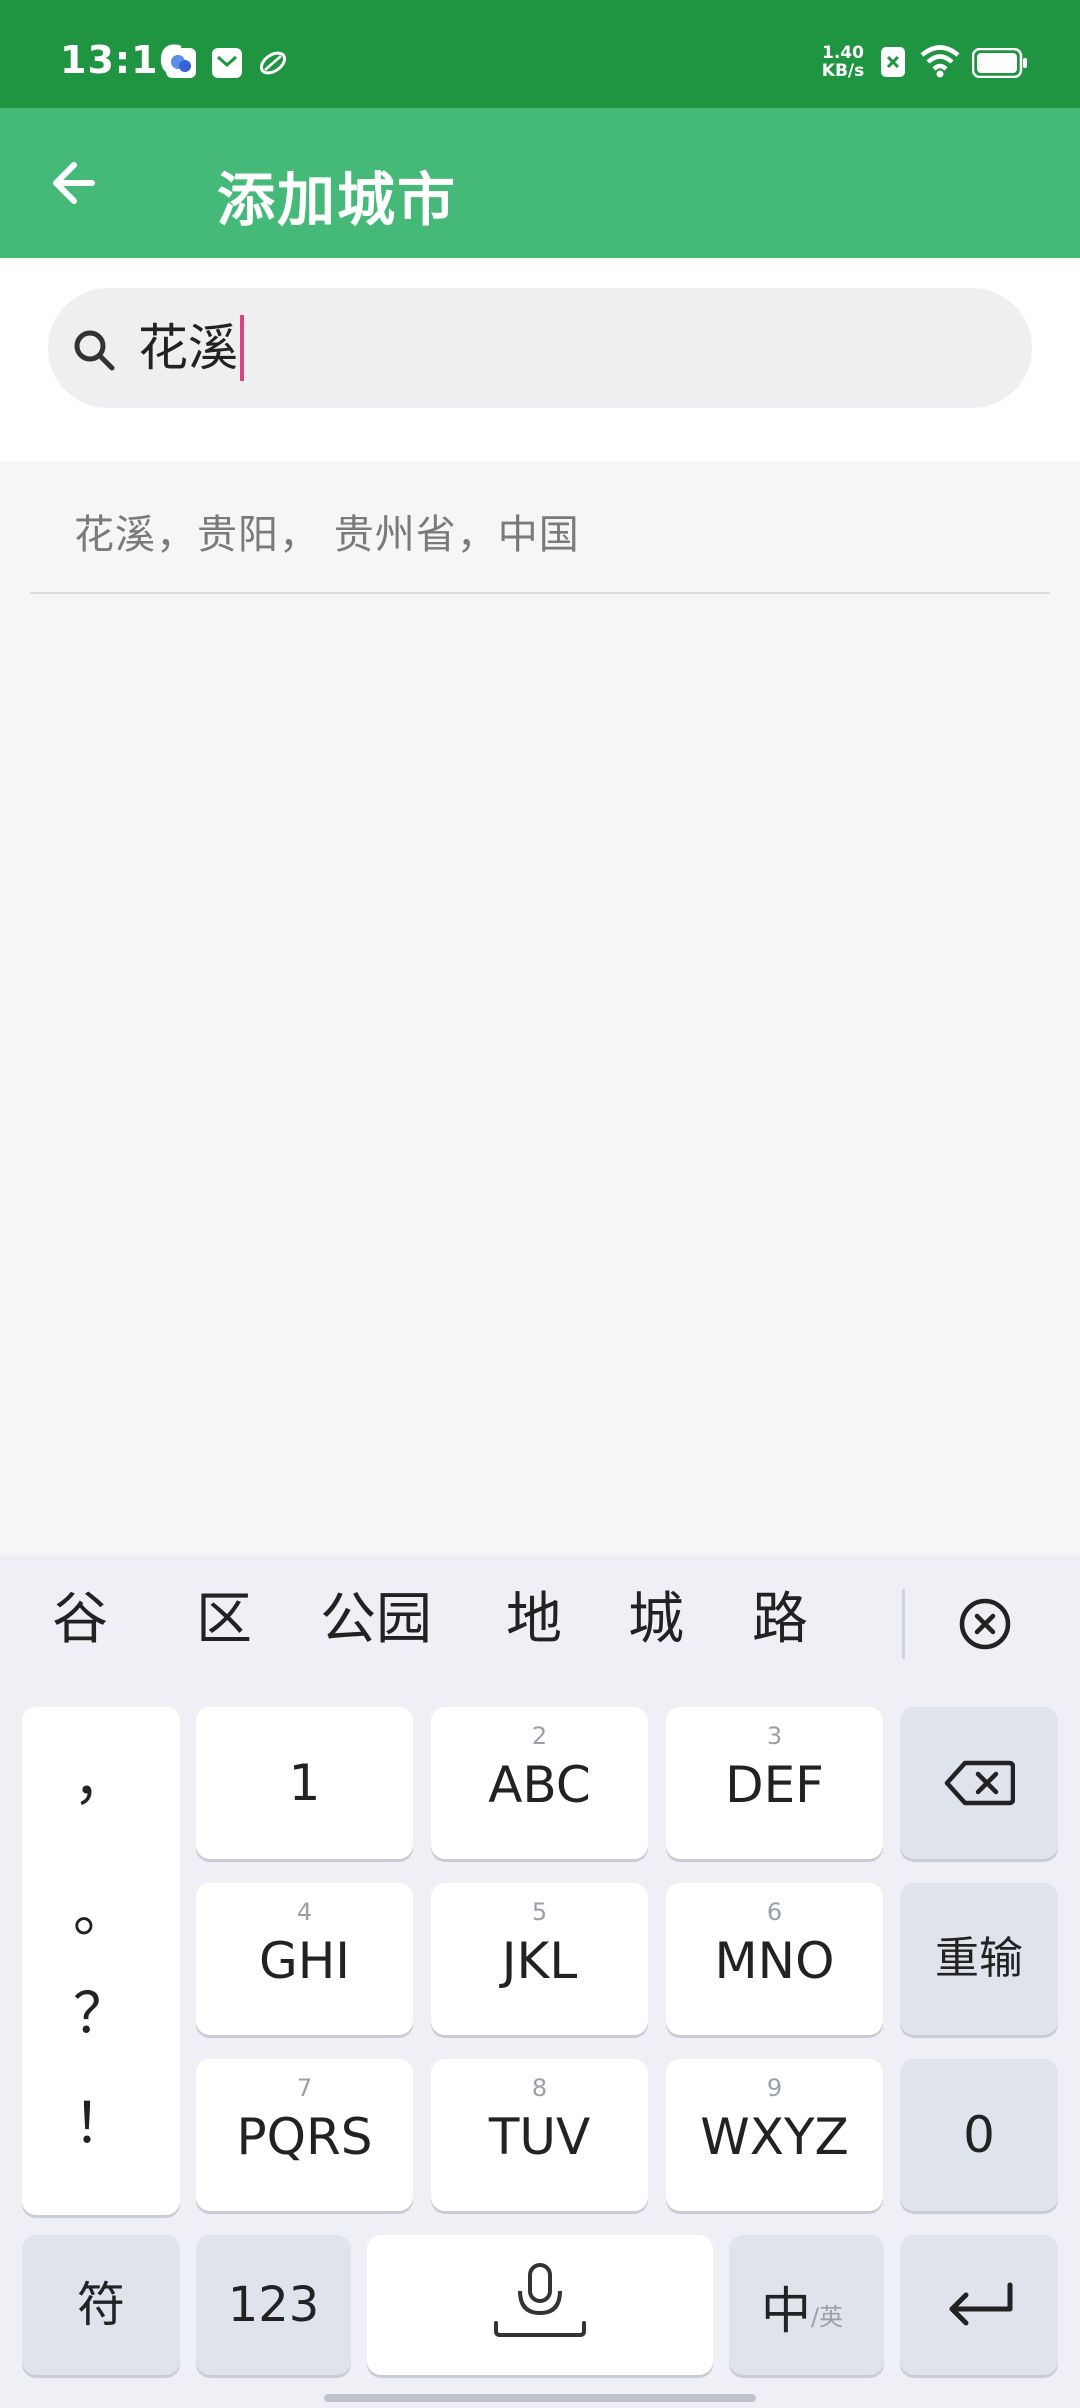 The image size is (1080, 2408). I want to click on wifi-icon, so click(940, 61).